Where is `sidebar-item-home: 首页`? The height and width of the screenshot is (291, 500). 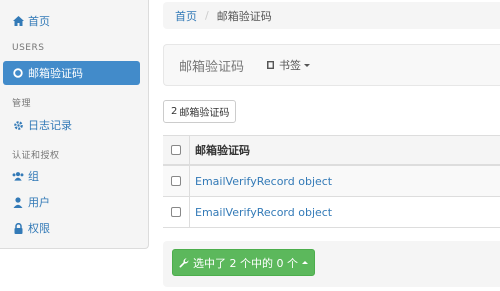 sidebar-item-home: 首页 is located at coordinates (74, 21).